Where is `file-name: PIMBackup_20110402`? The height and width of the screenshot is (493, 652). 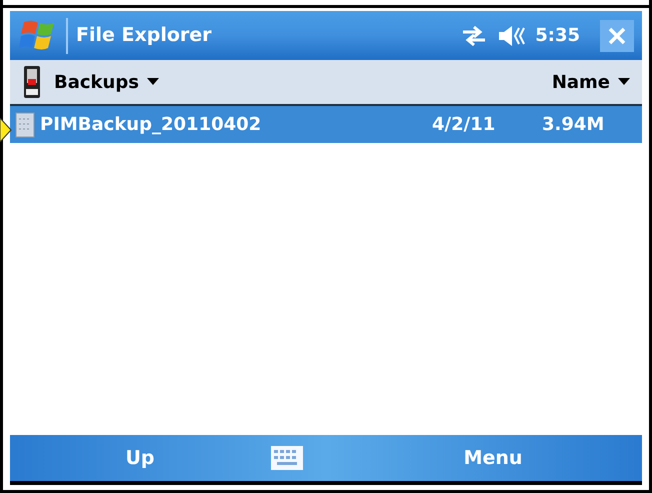 file-name: PIMBackup_20110402 is located at coordinates (151, 125).